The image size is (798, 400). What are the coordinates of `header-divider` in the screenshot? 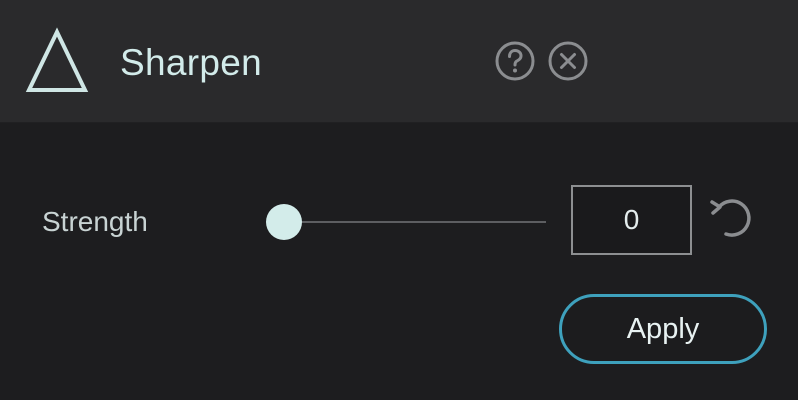 It's located at (399, 122).